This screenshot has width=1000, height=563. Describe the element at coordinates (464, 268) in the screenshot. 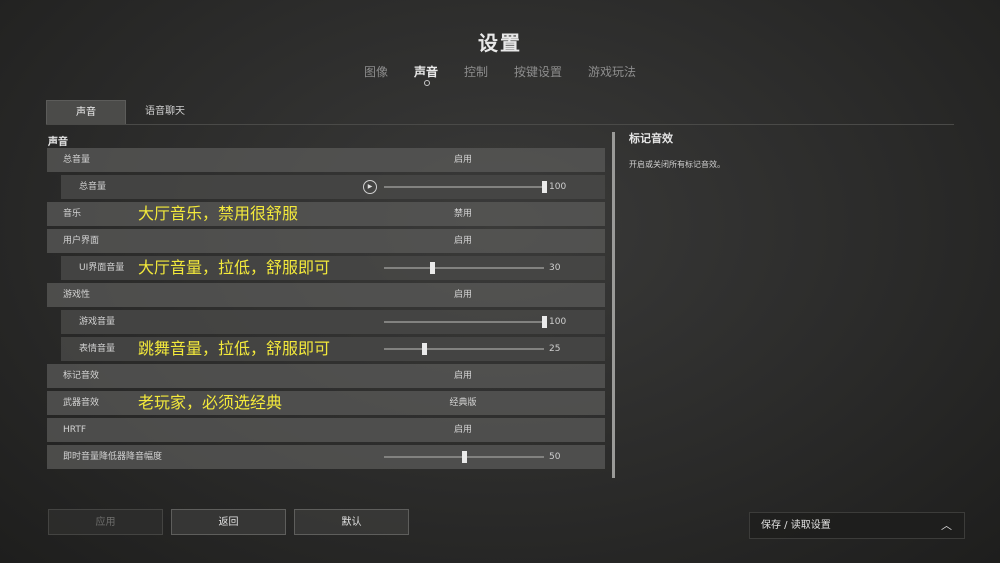

I see `ui-volume-slider` at that location.